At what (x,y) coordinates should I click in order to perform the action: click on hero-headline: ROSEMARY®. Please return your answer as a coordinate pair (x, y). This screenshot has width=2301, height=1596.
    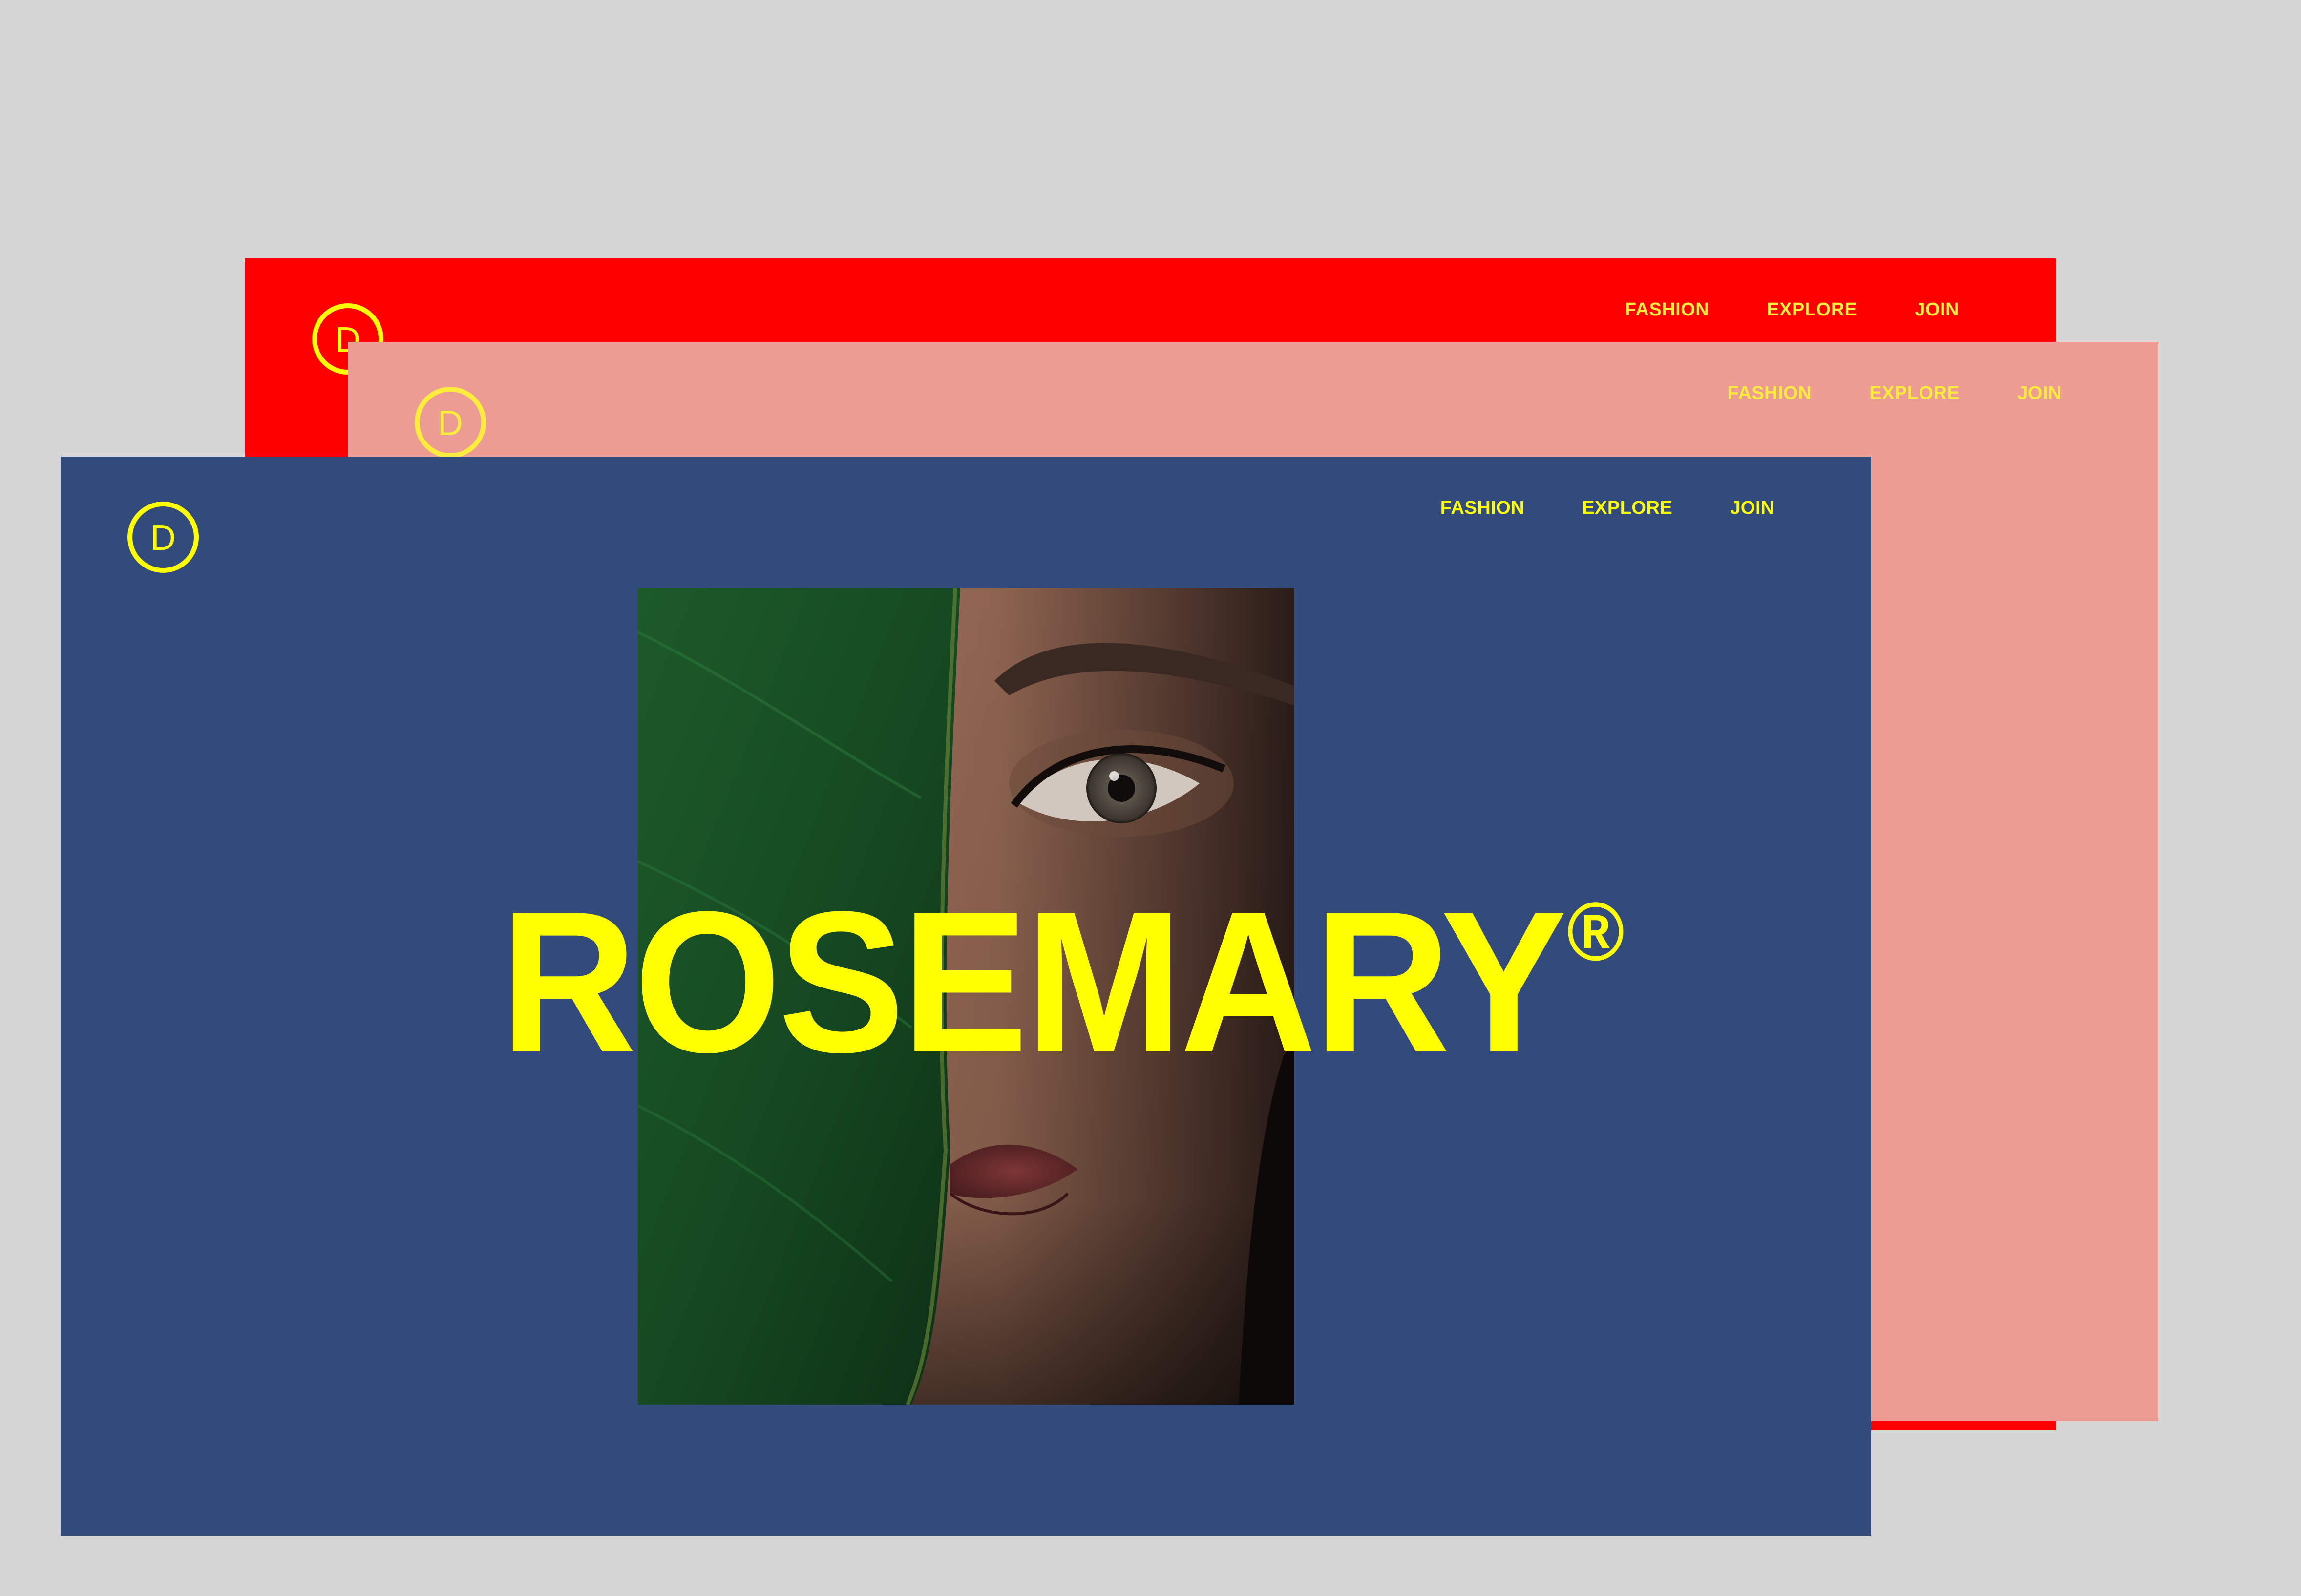
    Looking at the image, I should click on (1062, 982).